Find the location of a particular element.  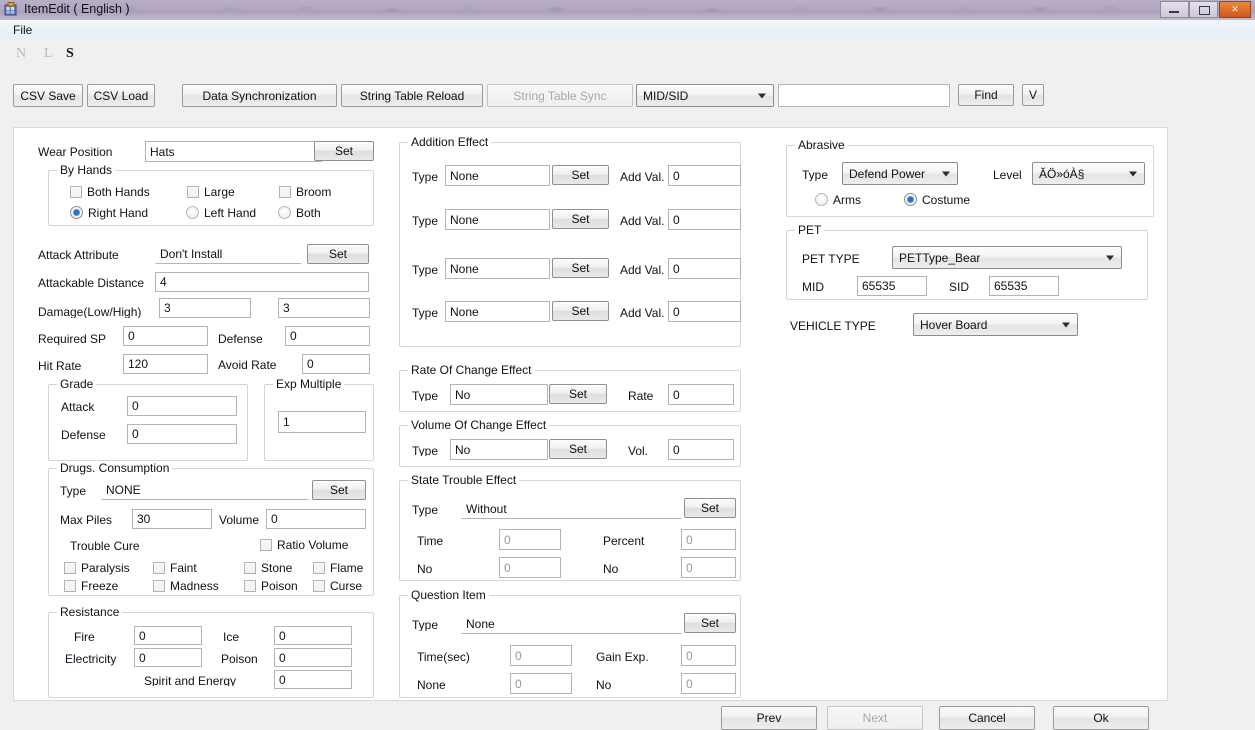

question-item-set-button: Set is located at coordinates (710, 623).